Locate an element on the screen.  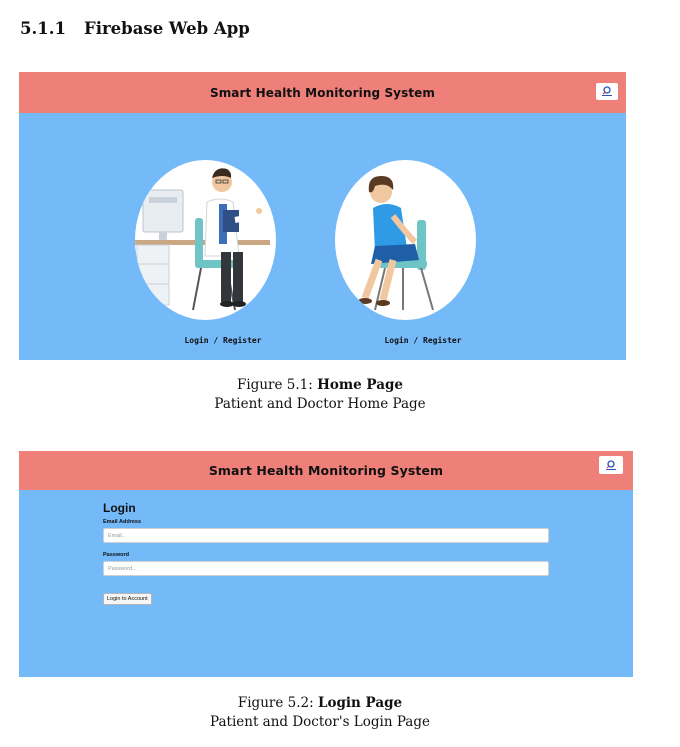
figure-subtitle: Patient and Doctor's Login Page is located at coordinates (320, 722).